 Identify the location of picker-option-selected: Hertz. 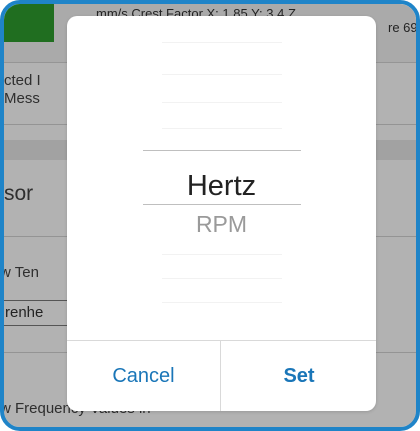
(221, 186).